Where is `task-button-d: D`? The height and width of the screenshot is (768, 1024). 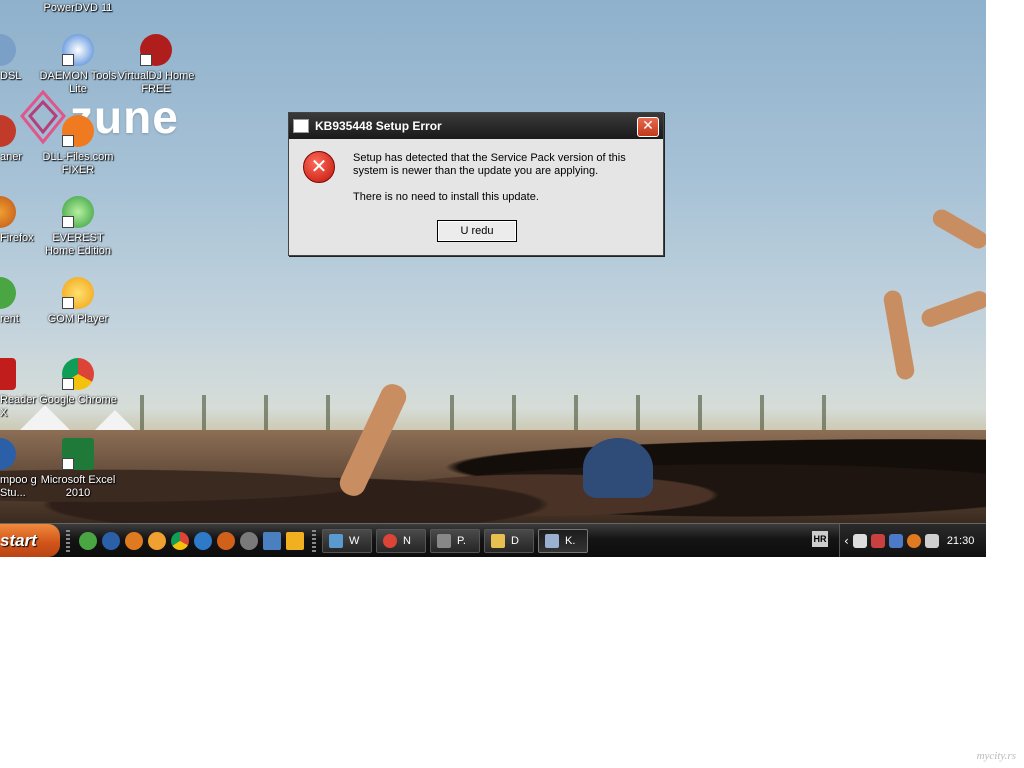 task-button-d: D is located at coordinates (509, 540).